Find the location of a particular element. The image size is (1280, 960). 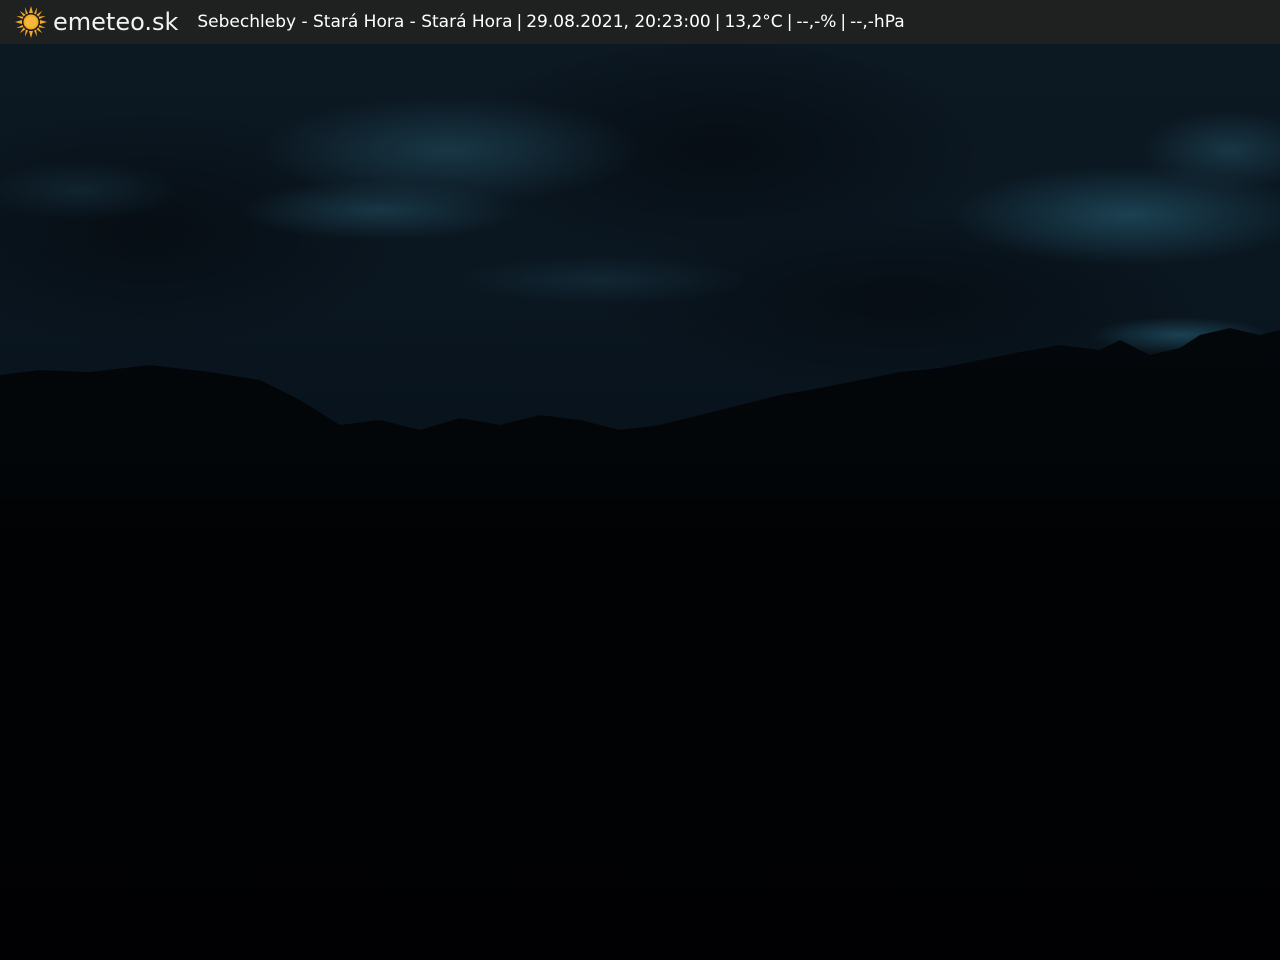

temperature: 13,2°C is located at coordinates (753, 22).